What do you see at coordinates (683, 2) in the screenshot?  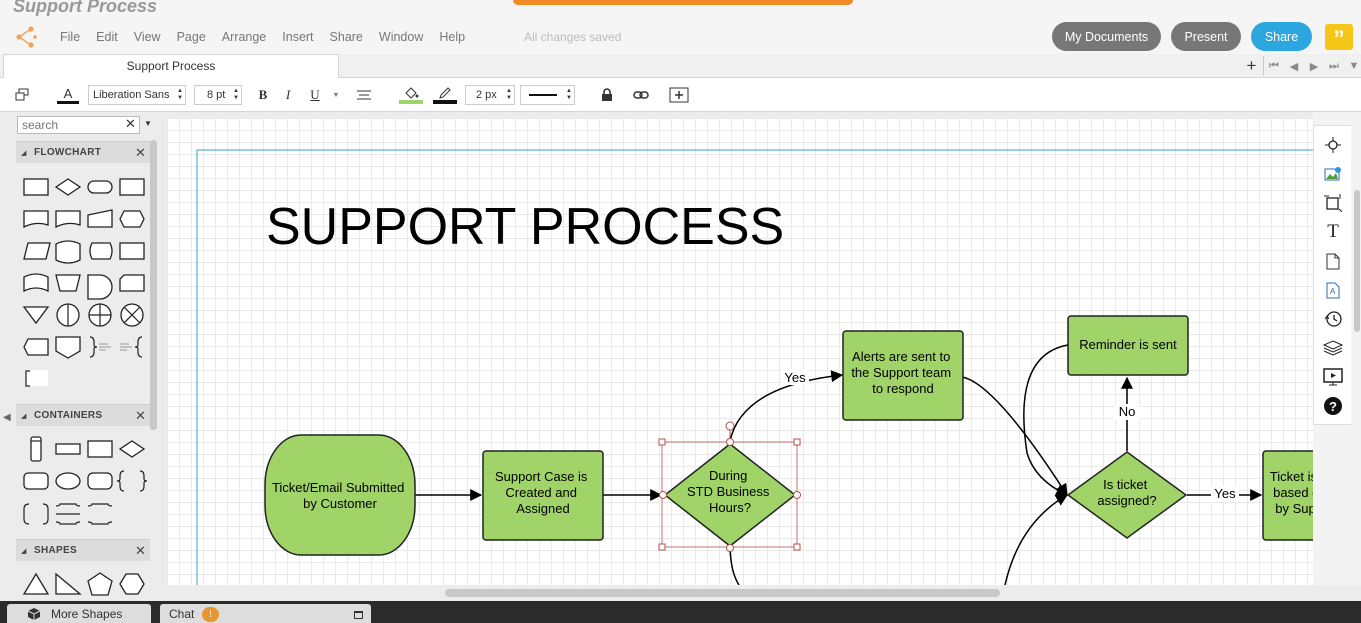 I see `notification-strip` at bounding box center [683, 2].